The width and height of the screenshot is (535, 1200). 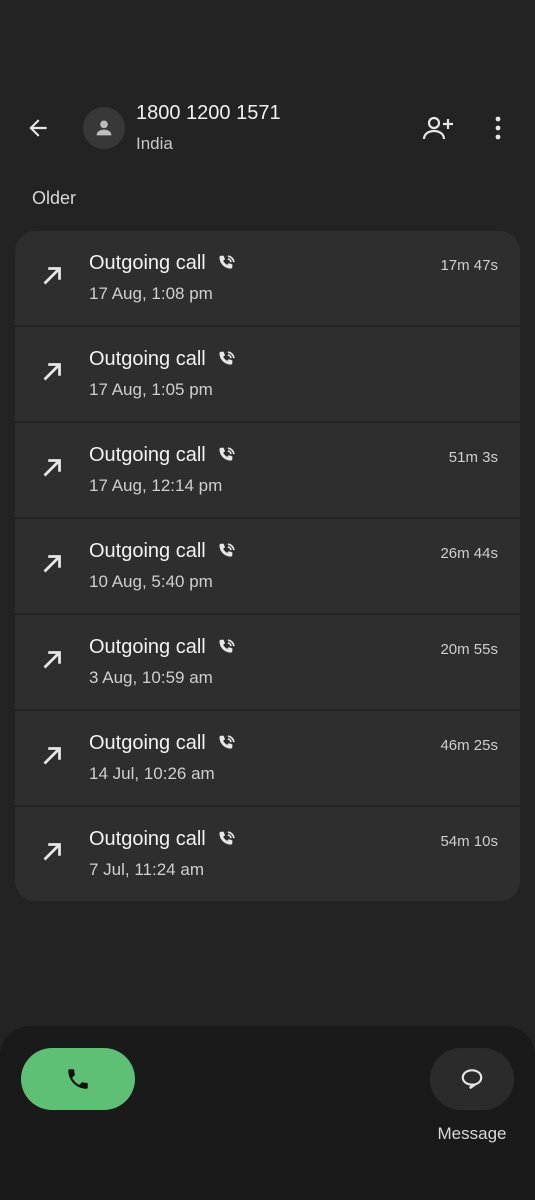 I want to click on avatar, so click(x=104, y=128).